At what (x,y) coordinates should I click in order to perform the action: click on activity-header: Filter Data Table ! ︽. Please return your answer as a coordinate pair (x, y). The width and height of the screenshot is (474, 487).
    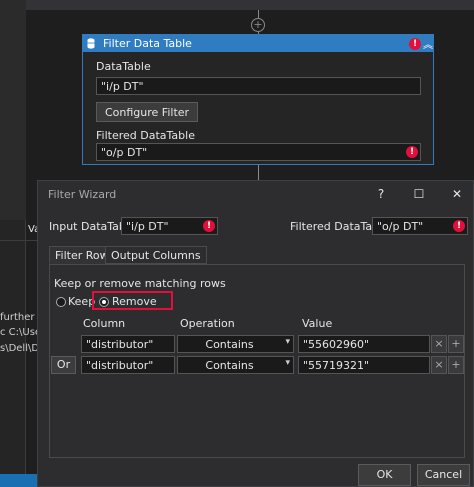
    Looking at the image, I should click on (258, 43).